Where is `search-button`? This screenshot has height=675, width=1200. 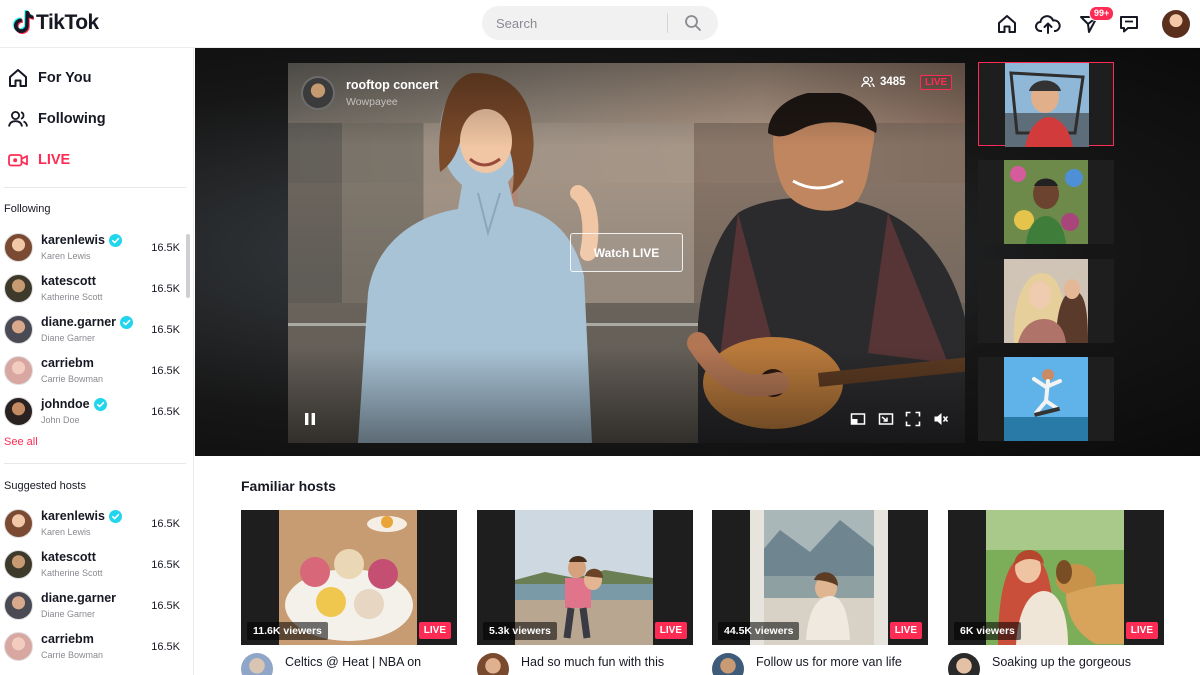
search-button is located at coordinates (693, 23).